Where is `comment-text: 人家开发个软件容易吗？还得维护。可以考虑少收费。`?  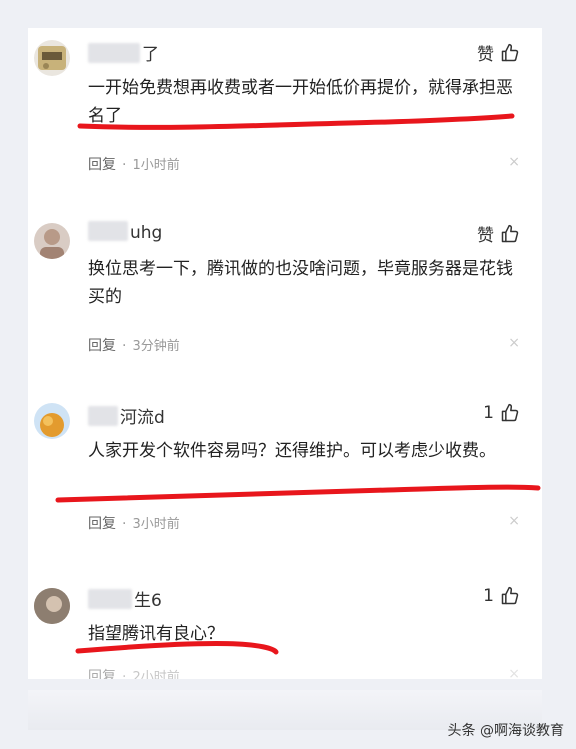
comment-text: 人家开发个软件容易吗？还得维护。可以考虑少收费。 is located at coordinates (292, 451).